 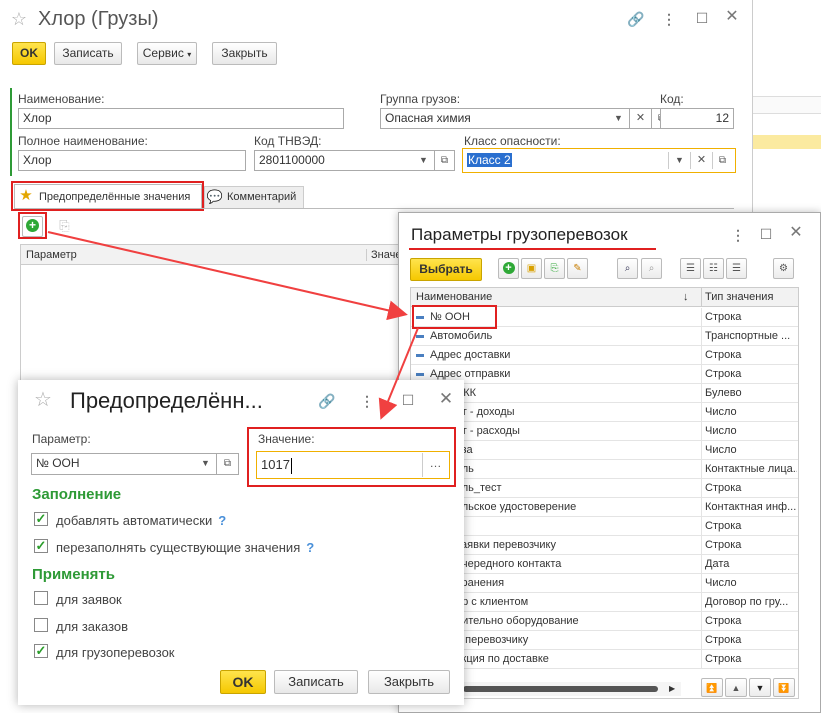 What do you see at coordinates (233, 325) in the screenshot?
I see `annotation-arrows` at bounding box center [233, 325].